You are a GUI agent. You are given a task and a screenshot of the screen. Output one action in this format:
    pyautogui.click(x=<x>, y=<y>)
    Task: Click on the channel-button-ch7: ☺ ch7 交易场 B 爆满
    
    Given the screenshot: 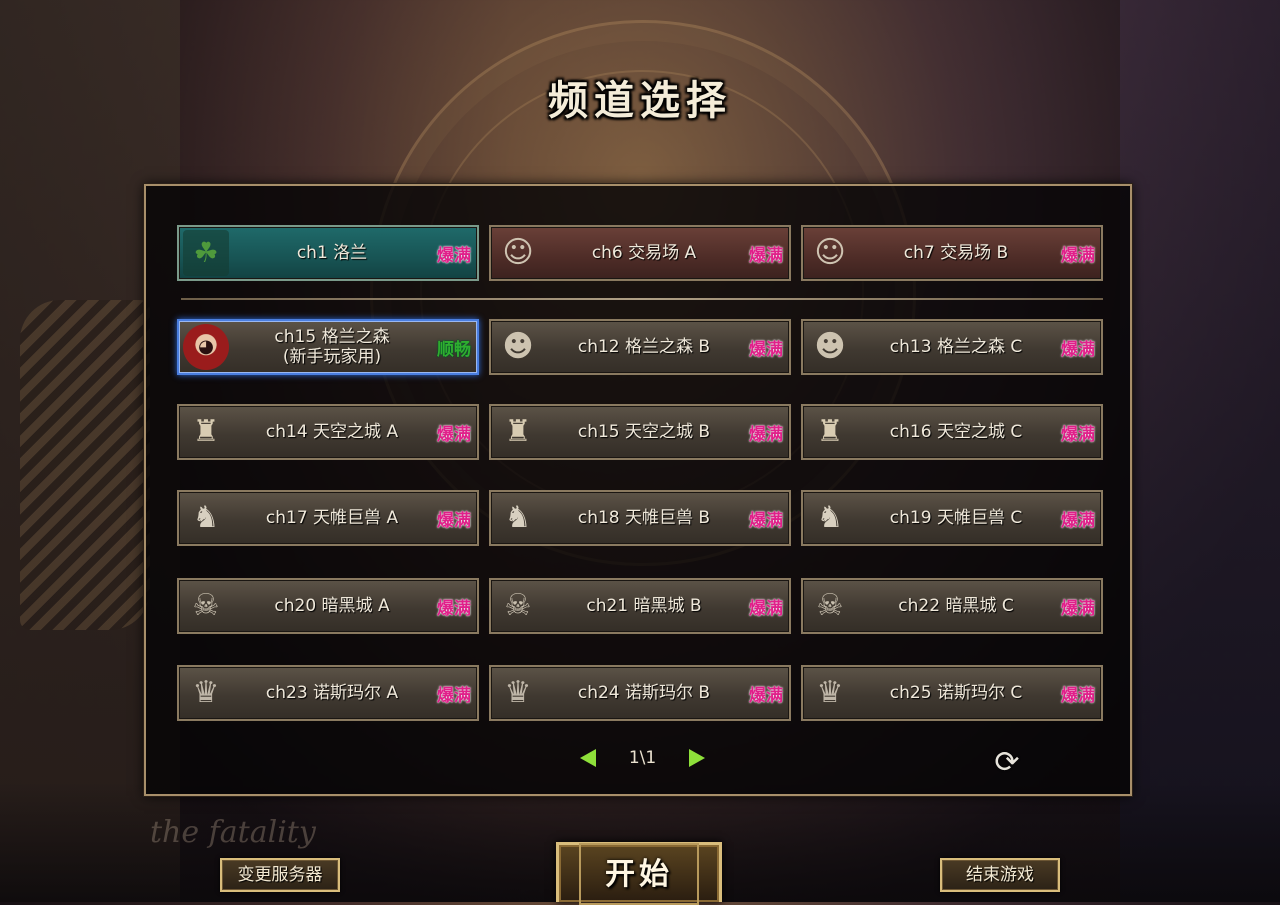 What is the action you would take?
    pyautogui.click(x=952, y=253)
    